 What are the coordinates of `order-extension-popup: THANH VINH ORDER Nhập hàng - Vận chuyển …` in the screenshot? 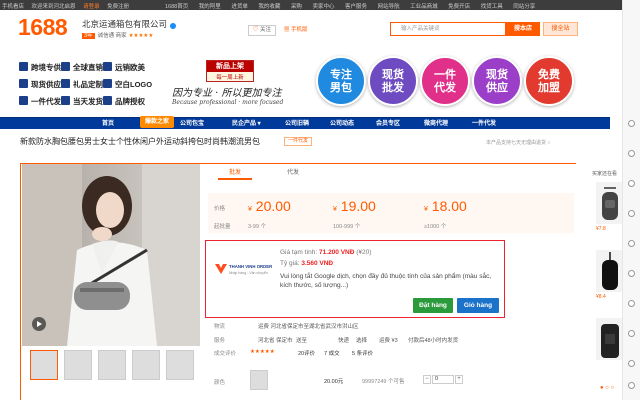 It's located at (355, 279).